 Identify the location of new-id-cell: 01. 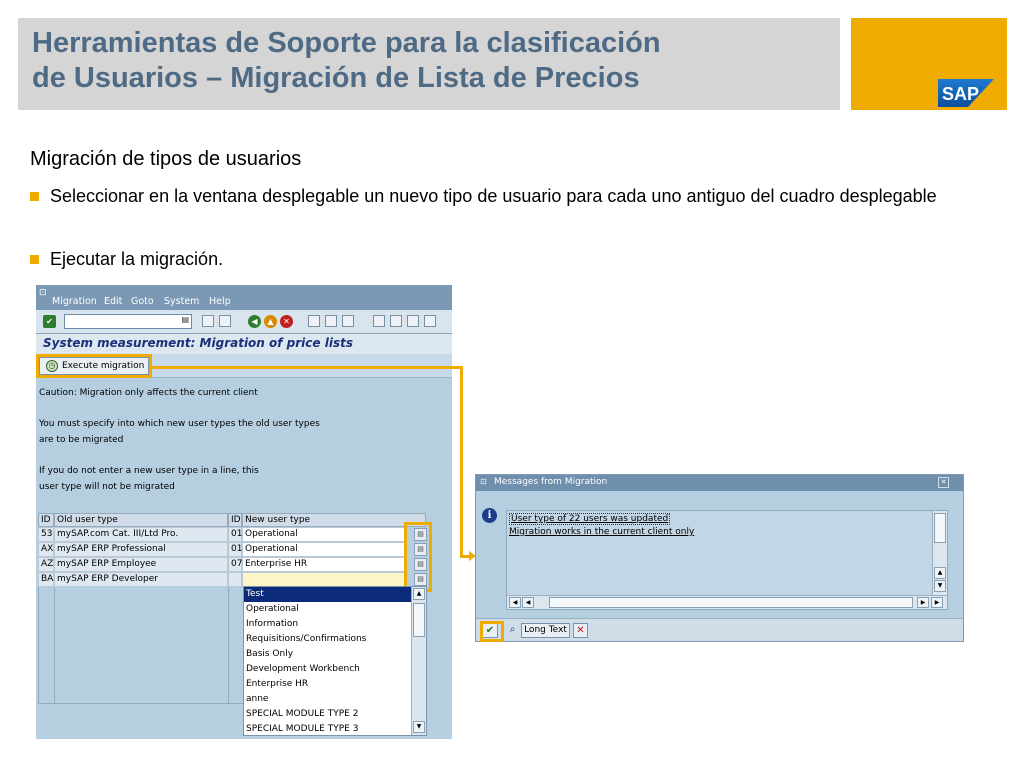
(235, 549).